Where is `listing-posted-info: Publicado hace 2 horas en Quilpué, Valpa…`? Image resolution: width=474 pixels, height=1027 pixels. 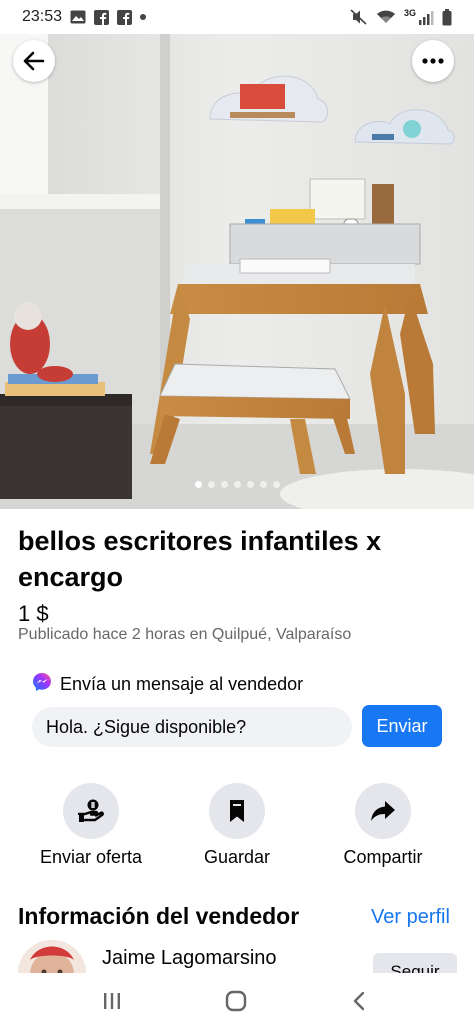
listing-posted-info: Publicado hace 2 horas en Quilpué, Valpa… is located at coordinates (185, 634).